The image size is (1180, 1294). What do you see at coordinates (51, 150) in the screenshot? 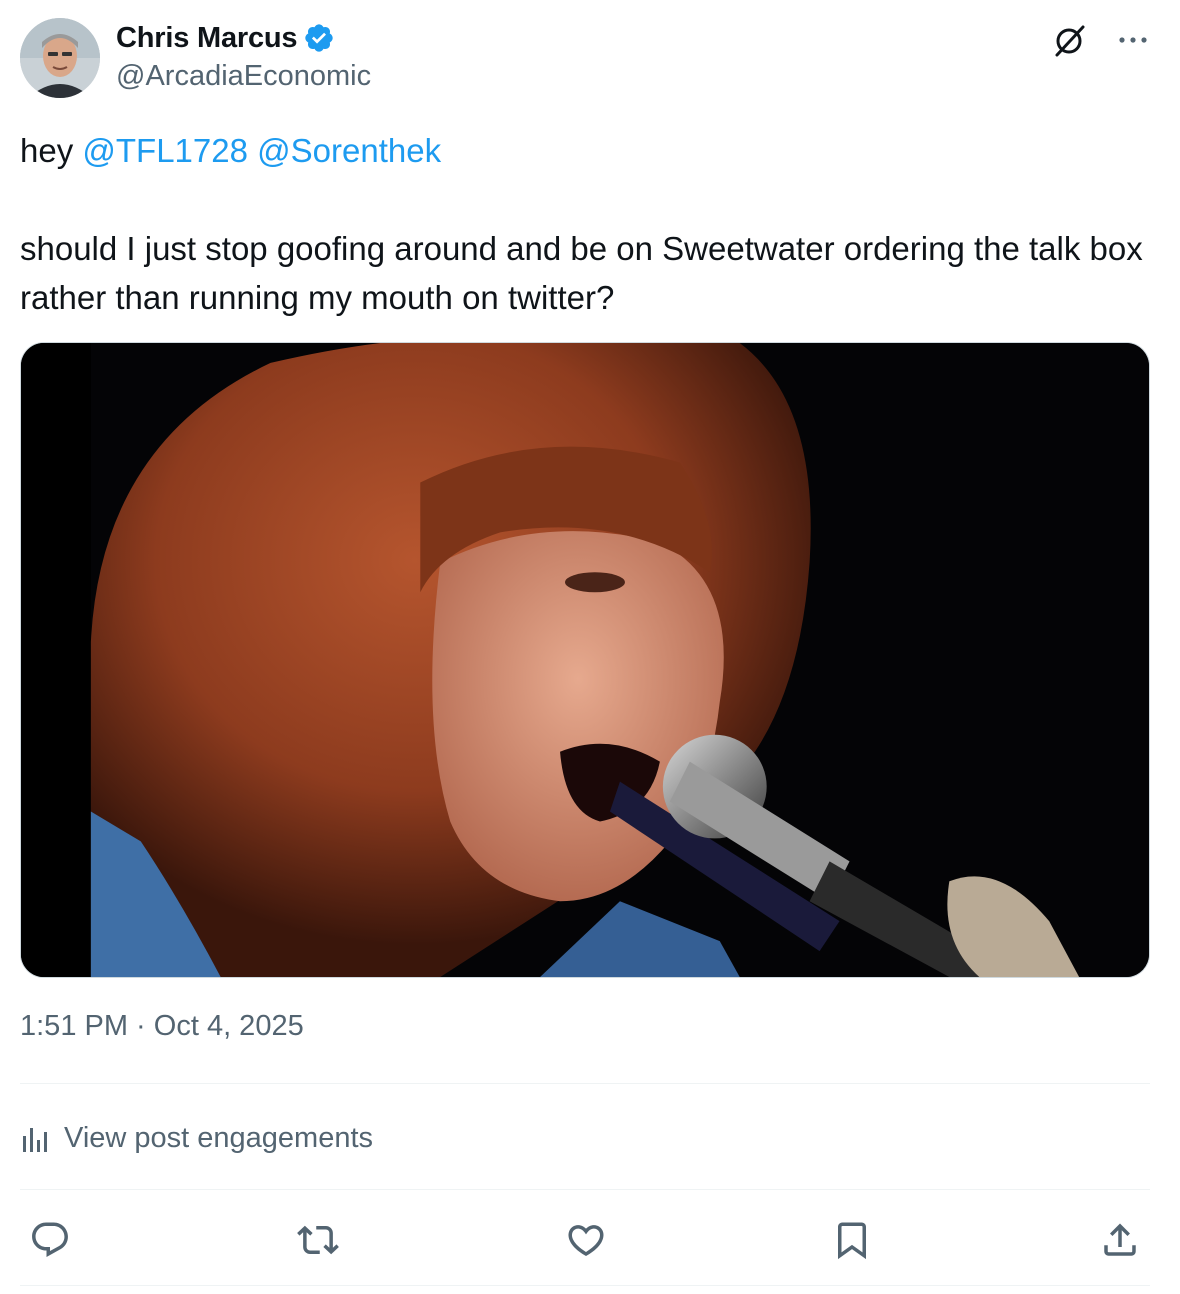
I see `greeting-text: hey` at bounding box center [51, 150].